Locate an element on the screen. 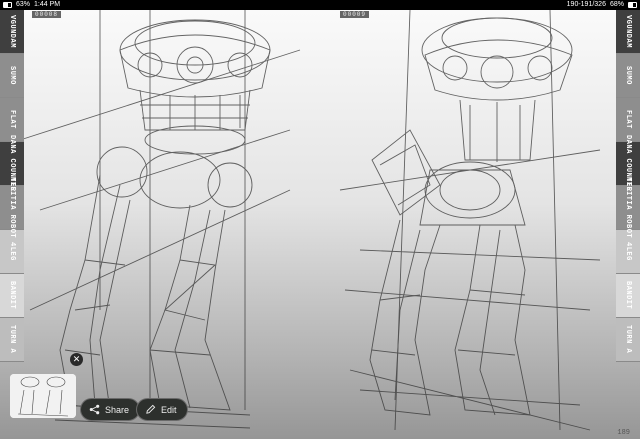  thumbnail-close-button: ✕ is located at coordinates (76, 359).